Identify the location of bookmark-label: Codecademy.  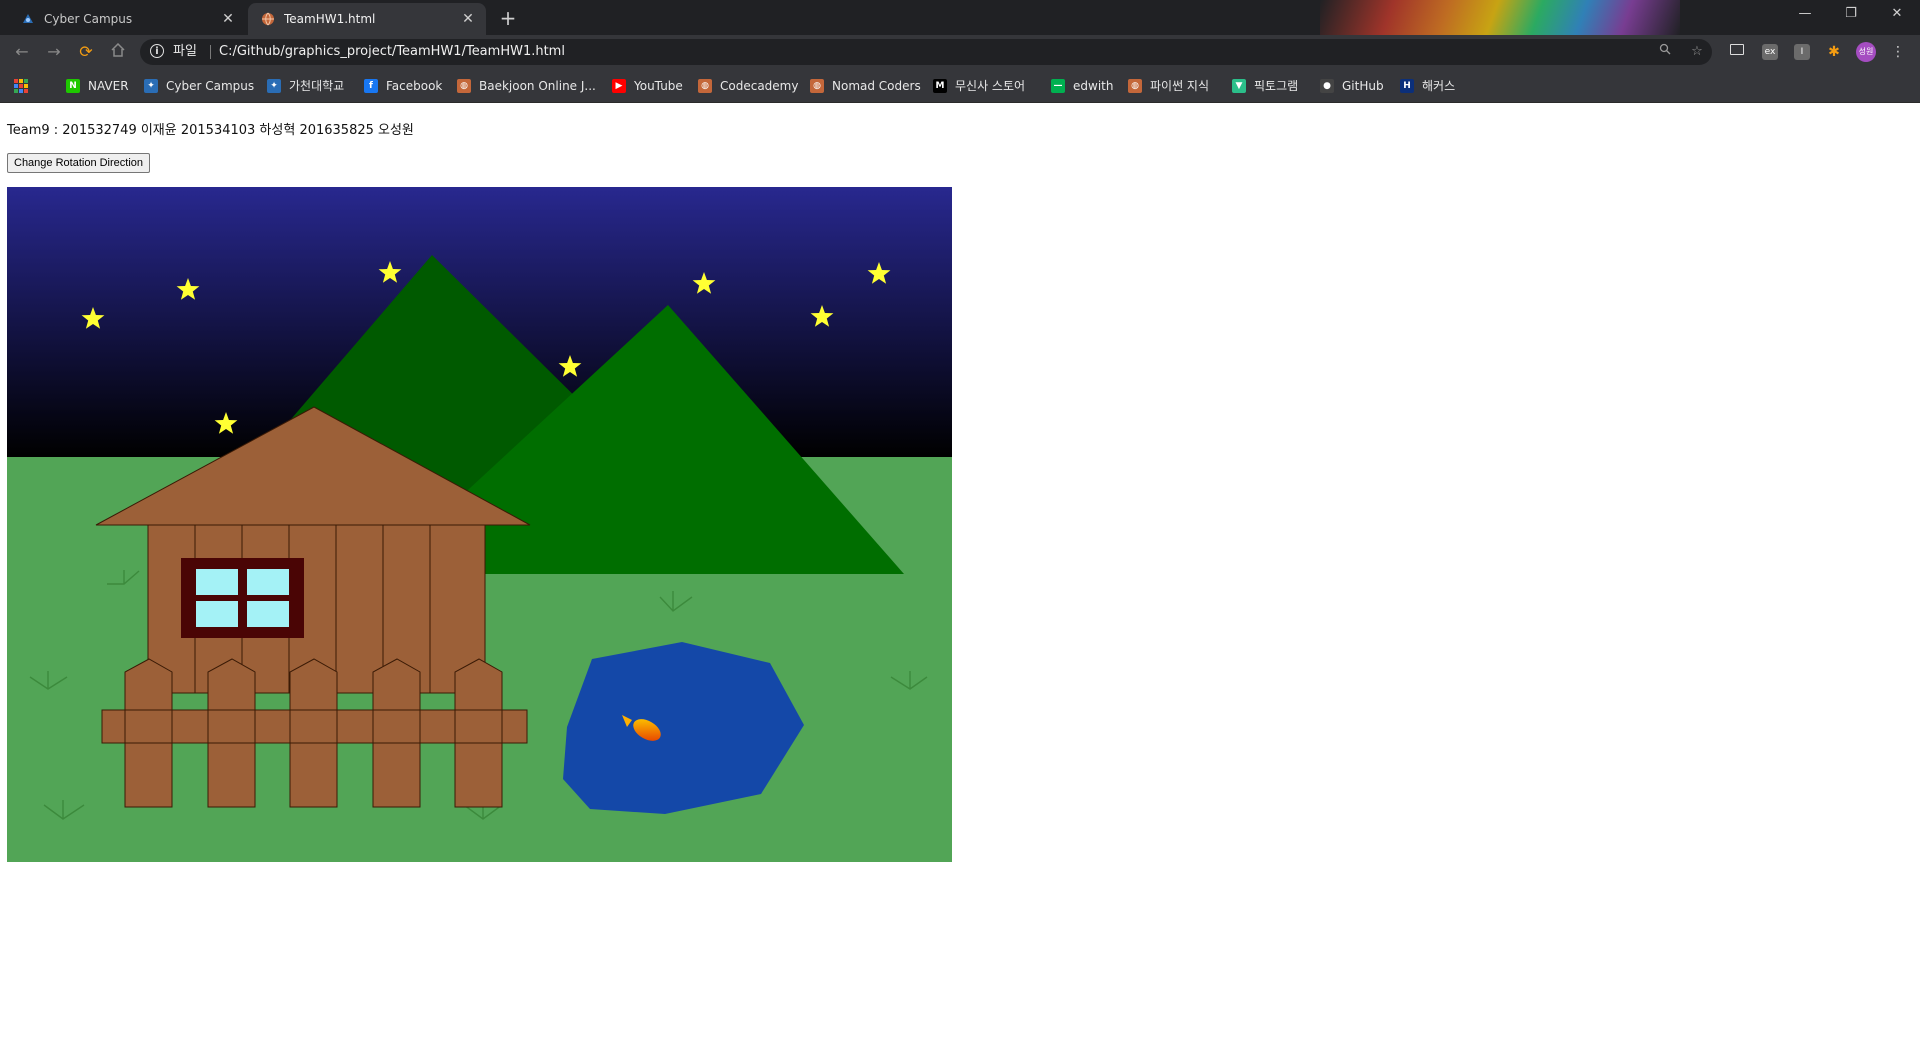
(759, 85).